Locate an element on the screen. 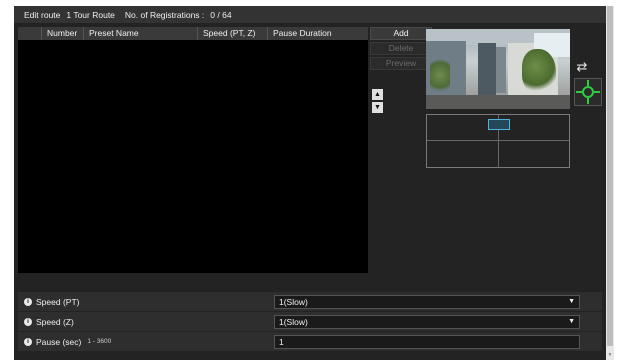  move-down-button: ▼ is located at coordinates (377, 107).